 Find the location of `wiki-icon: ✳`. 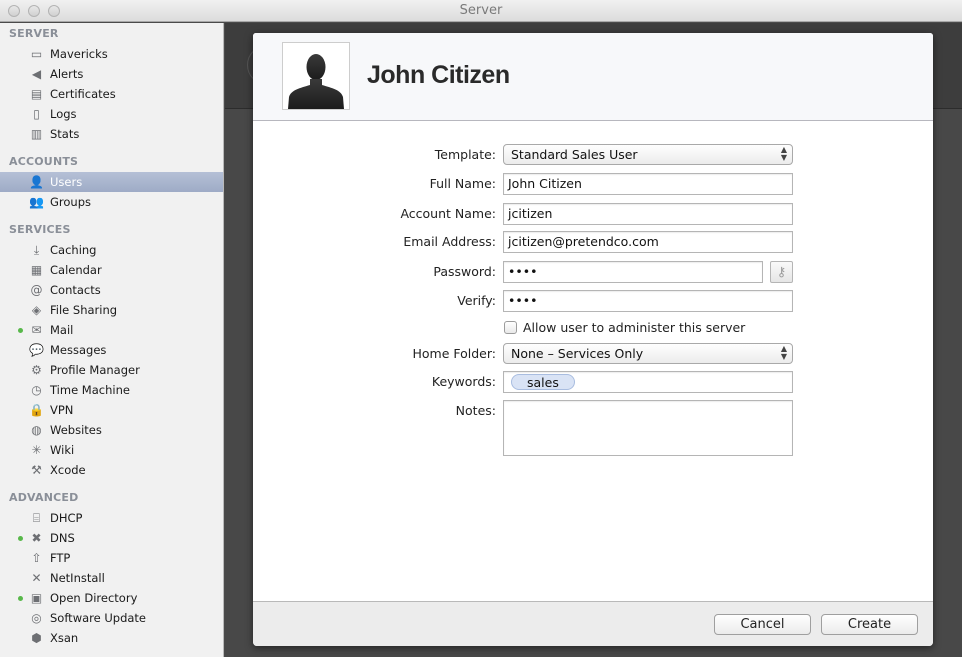

wiki-icon: ✳ is located at coordinates (36, 450).